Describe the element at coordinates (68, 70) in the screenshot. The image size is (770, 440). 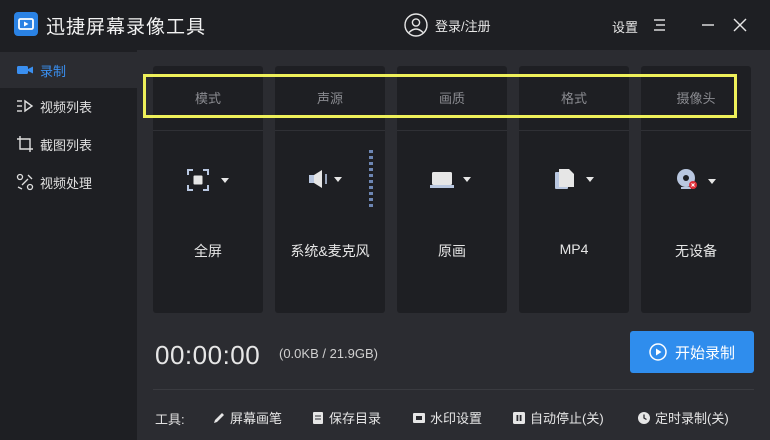
I see `sidebar-item-record: 录制` at that location.